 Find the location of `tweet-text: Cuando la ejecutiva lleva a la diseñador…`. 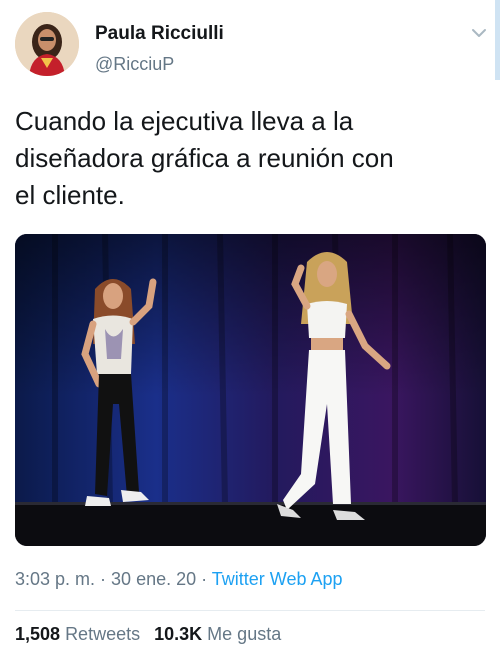

tweet-text: Cuando la ejecutiva lleva a la diseñador… is located at coordinates (204, 158).